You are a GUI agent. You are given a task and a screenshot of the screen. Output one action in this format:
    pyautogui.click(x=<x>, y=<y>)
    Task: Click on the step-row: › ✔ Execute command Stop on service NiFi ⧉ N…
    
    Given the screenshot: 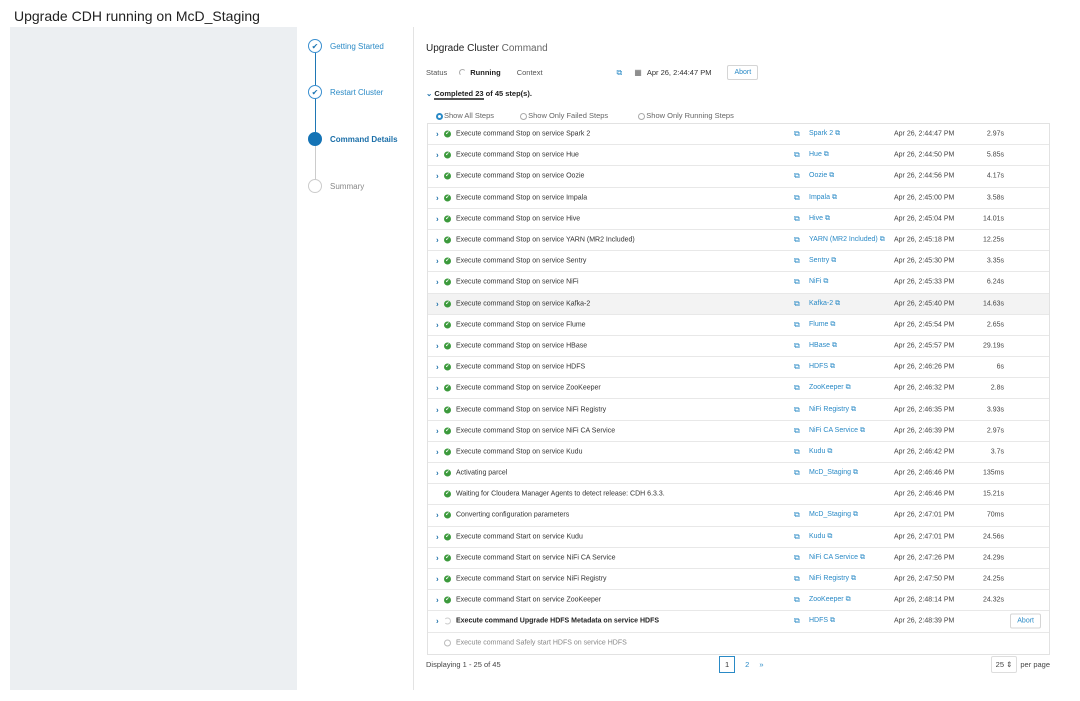 What is the action you would take?
    pyautogui.click(x=738, y=283)
    